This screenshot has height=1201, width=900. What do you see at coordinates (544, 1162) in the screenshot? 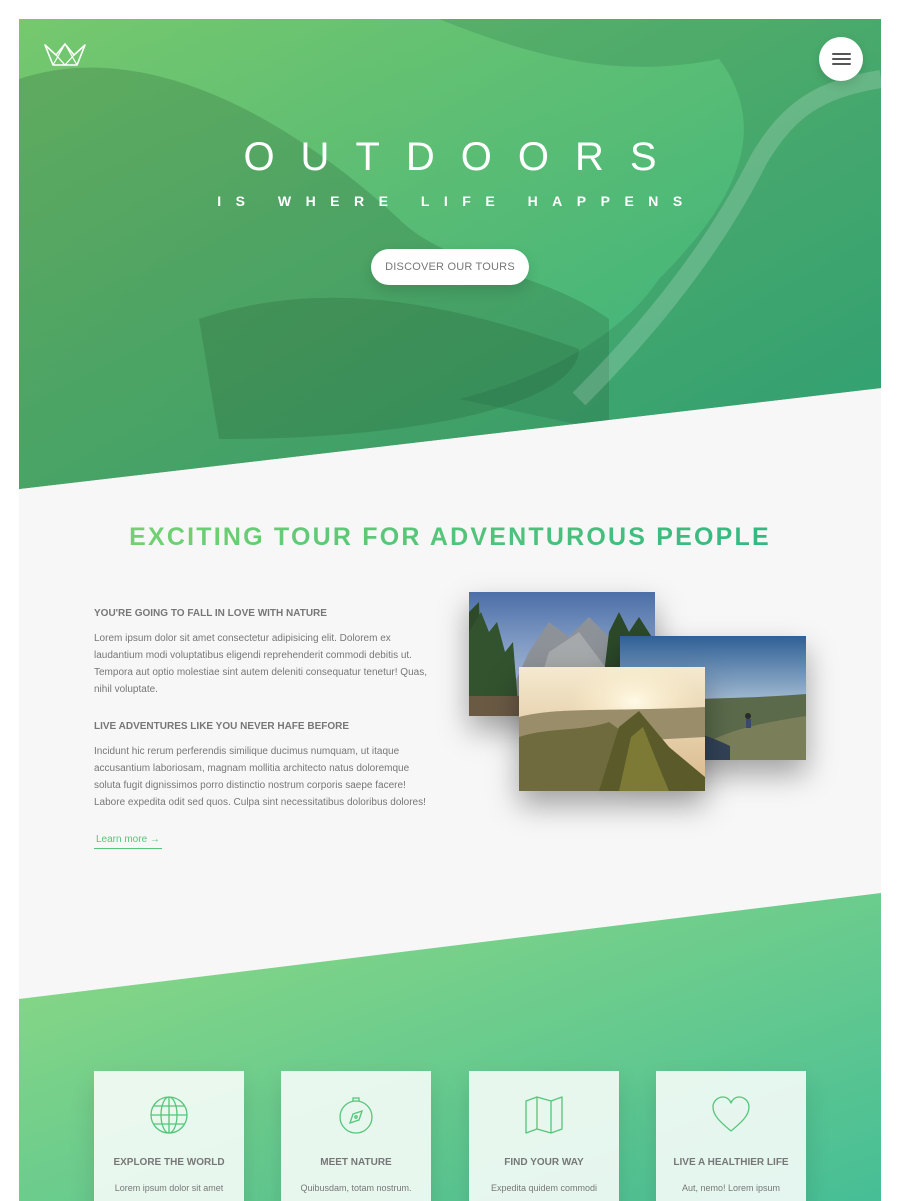
I see `feature-title: FIND YOUR WAY` at bounding box center [544, 1162].